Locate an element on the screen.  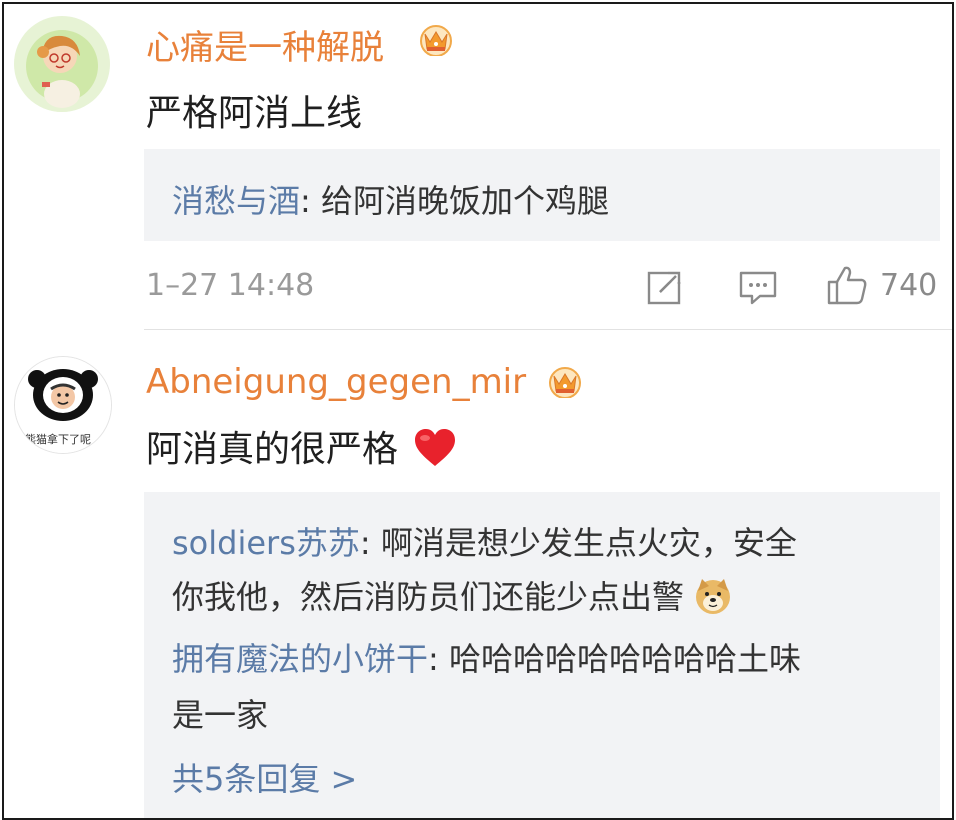
comment-text: 严格阿消上线 is located at coordinates (254, 113).